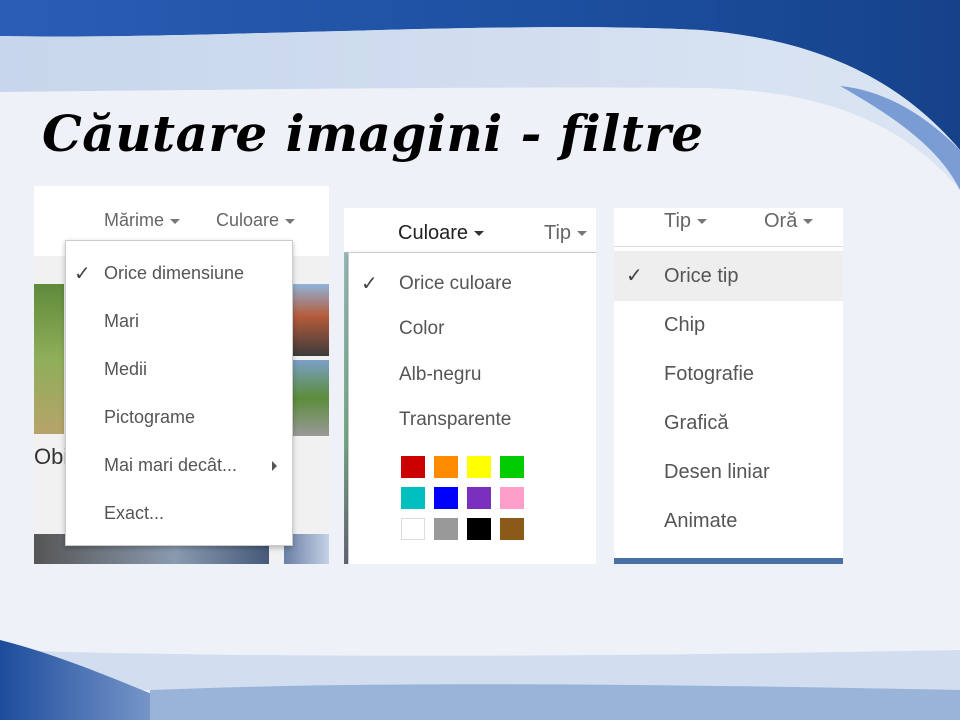 This screenshot has height=720, width=960. Describe the element at coordinates (51, 456) in the screenshot. I see `result-caption: Obi` at that location.